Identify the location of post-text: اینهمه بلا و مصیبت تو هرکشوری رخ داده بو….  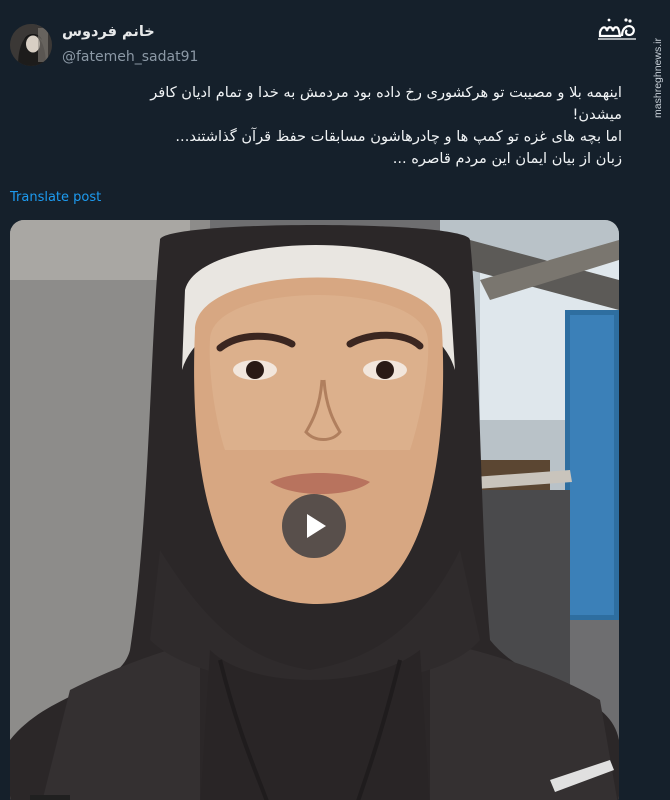
(323, 126).